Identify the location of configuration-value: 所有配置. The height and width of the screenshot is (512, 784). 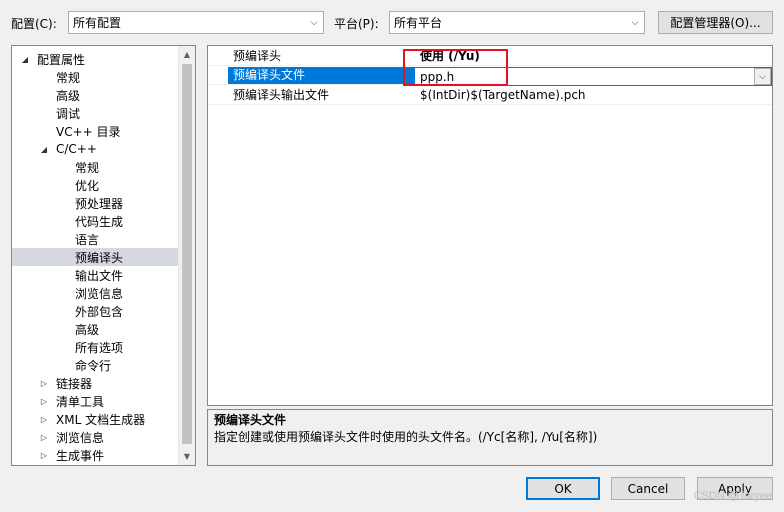
(97, 23).